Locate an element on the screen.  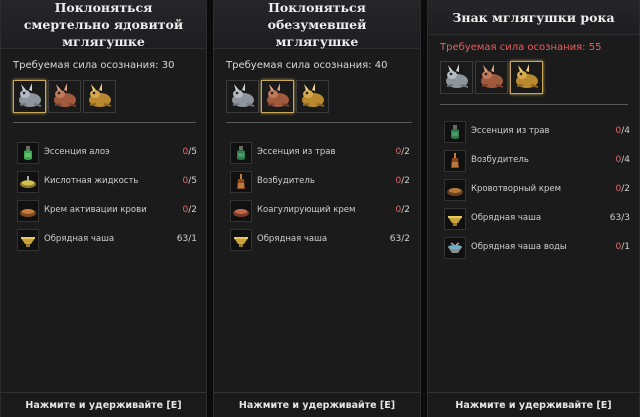
list-item: Обрядная чаша 63/1 is located at coordinates (107, 243).